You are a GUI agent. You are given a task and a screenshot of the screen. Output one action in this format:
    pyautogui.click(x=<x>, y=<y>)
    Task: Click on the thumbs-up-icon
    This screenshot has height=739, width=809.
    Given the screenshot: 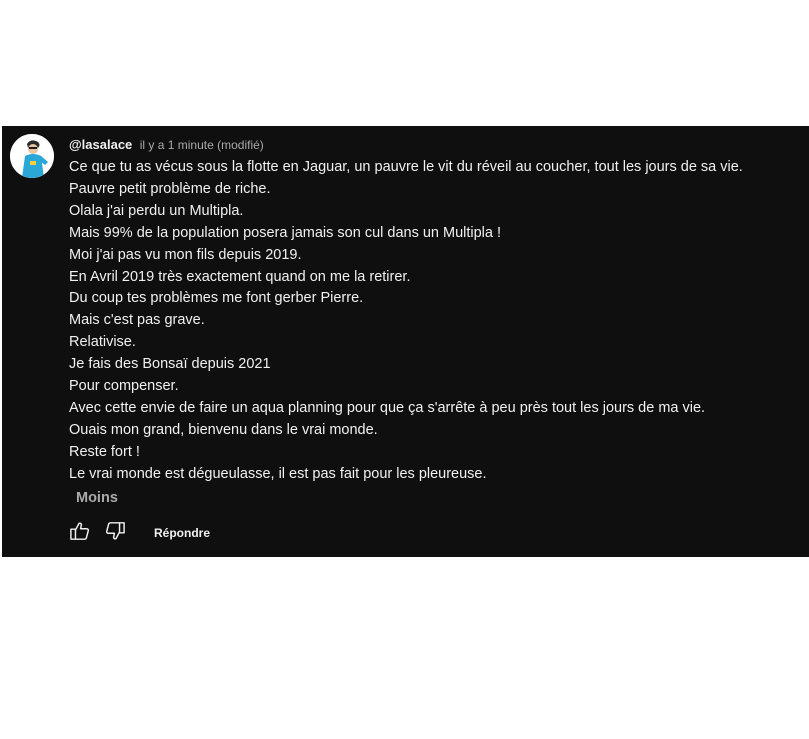 What is the action you would take?
    pyautogui.click(x=80, y=533)
    